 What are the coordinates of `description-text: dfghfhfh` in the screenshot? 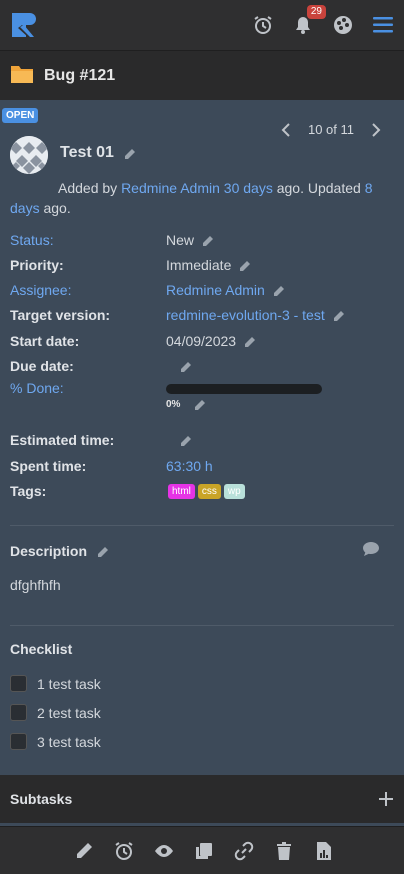 It's located at (35, 585).